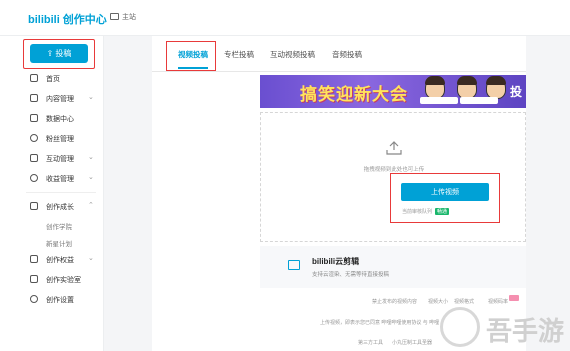 This screenshot has width=570, height=351. I want to click on top-bar: bilibili 创作中心 主站, so click(285, 18).